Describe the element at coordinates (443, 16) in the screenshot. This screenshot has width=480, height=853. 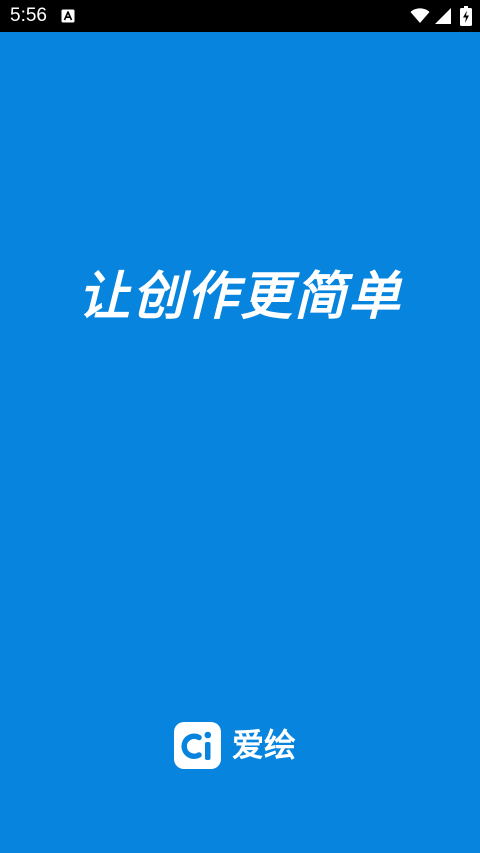
I see `cell-signal-icon` at that location.